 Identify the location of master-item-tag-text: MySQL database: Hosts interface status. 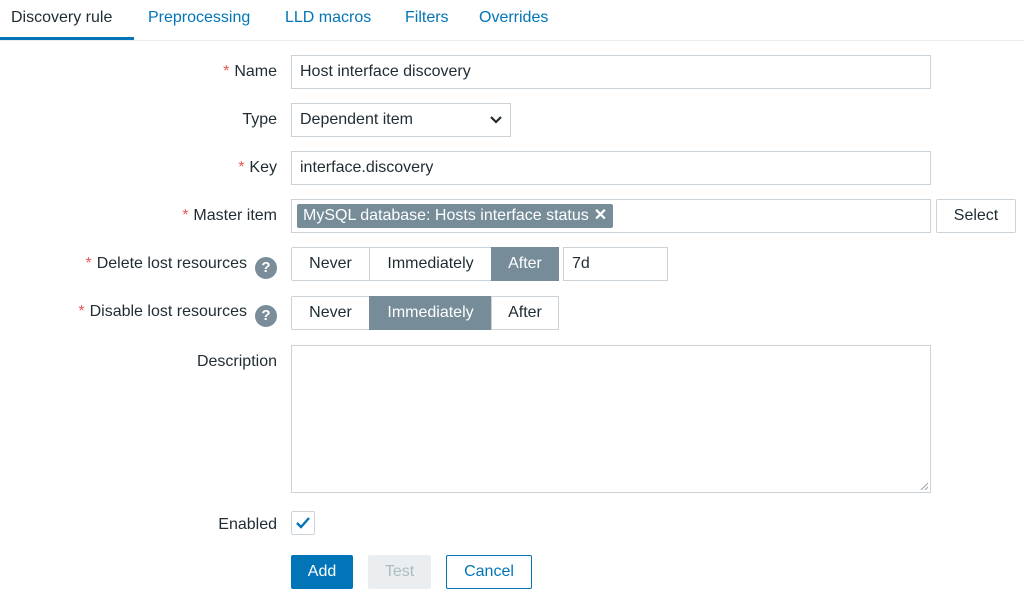
(446, 215).